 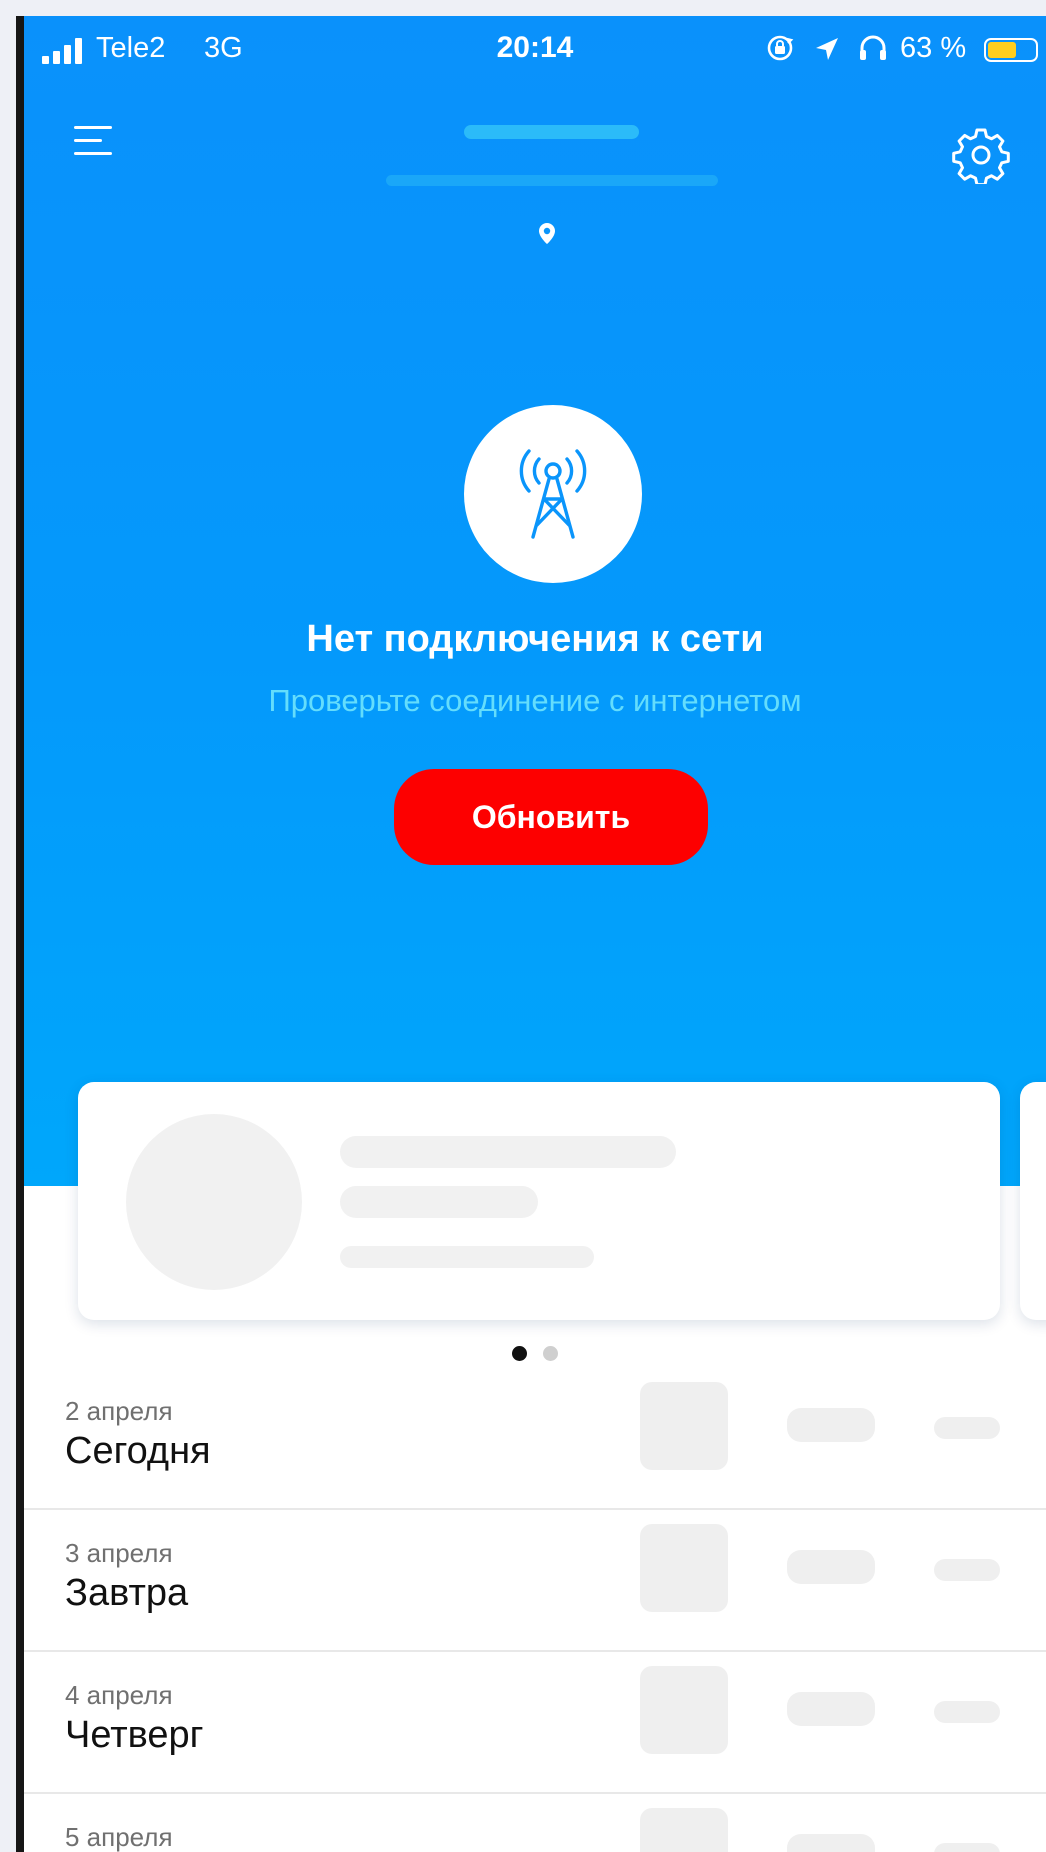 I want to click on status-bar: Tele2 3G 20:14 63 %, so click(x=535, y=49).